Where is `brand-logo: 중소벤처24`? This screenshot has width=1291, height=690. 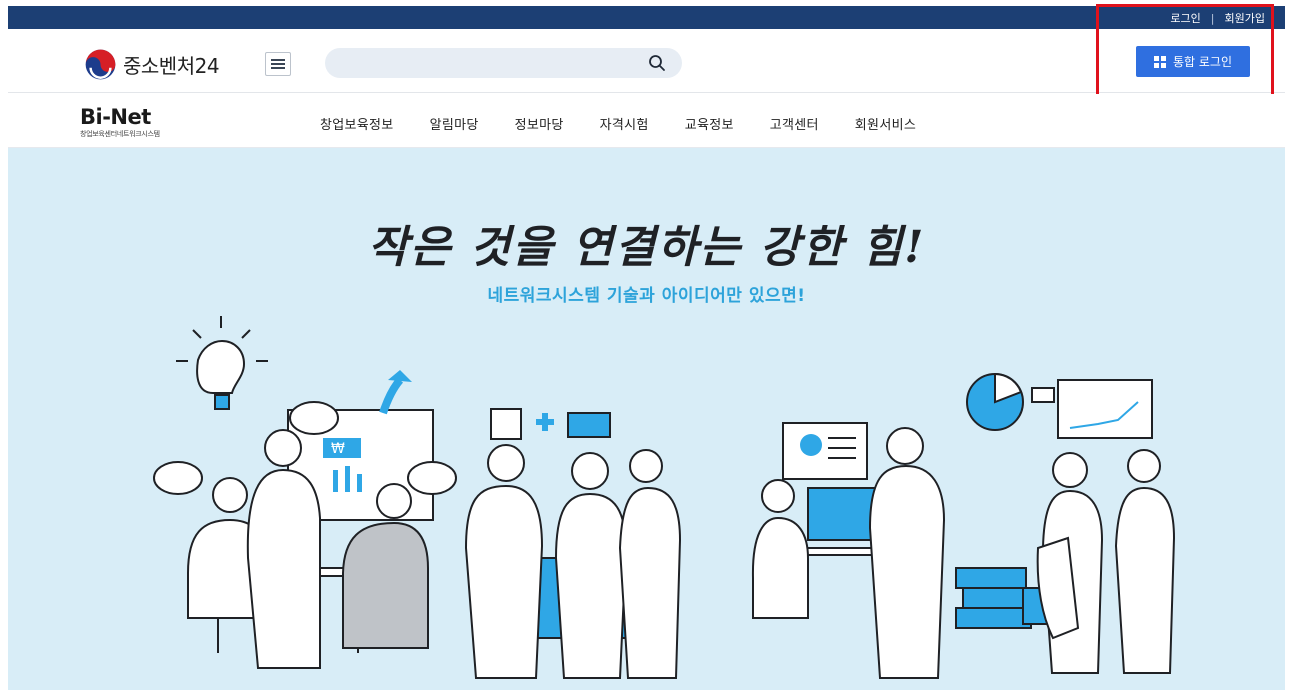
brand-logo: 중소벤처24 is located at coordinates (152, 64).